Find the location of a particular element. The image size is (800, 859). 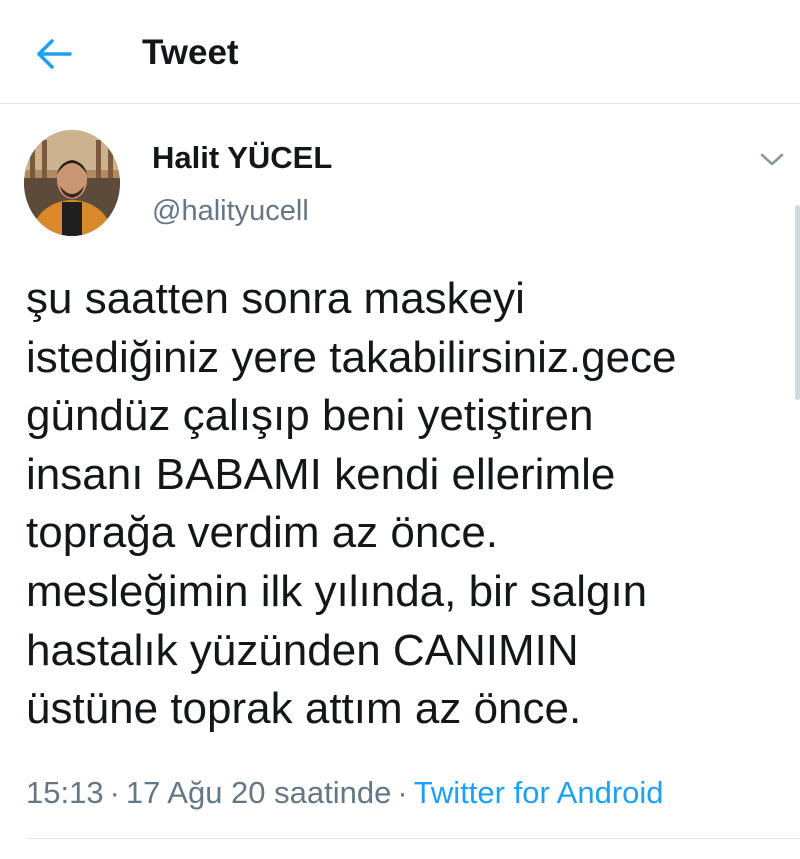

back-arrow-icon is located at coordinates (54, 54).